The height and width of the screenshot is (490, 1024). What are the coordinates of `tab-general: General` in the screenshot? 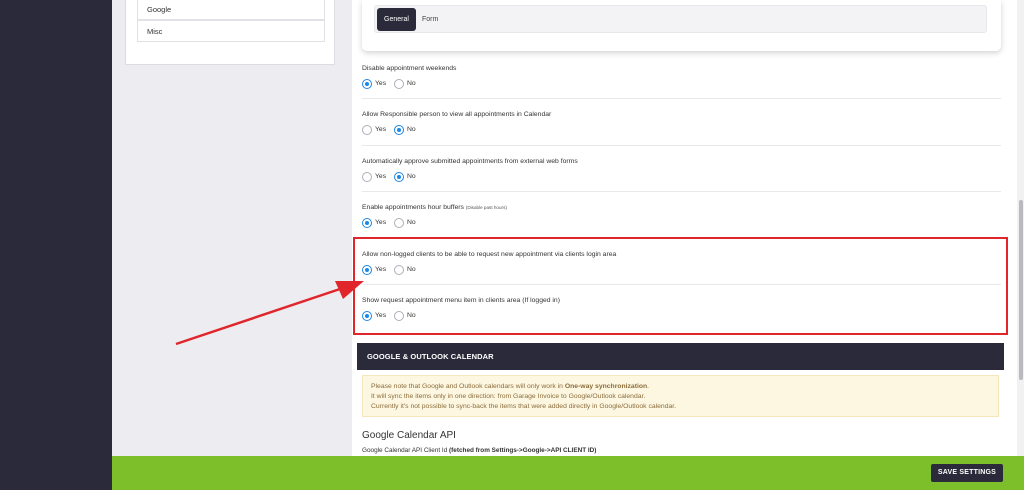 It's located at (396, 19).